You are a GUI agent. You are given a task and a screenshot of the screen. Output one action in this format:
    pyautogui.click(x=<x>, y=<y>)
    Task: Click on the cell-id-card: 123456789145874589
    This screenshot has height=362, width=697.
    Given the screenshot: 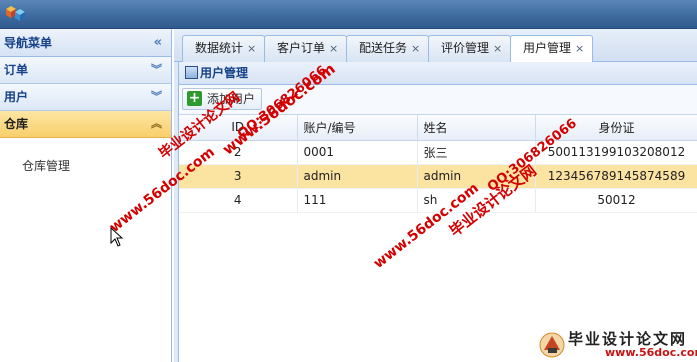 What is the action you would take?
    pyautogui.click(x=616, y=176)
    